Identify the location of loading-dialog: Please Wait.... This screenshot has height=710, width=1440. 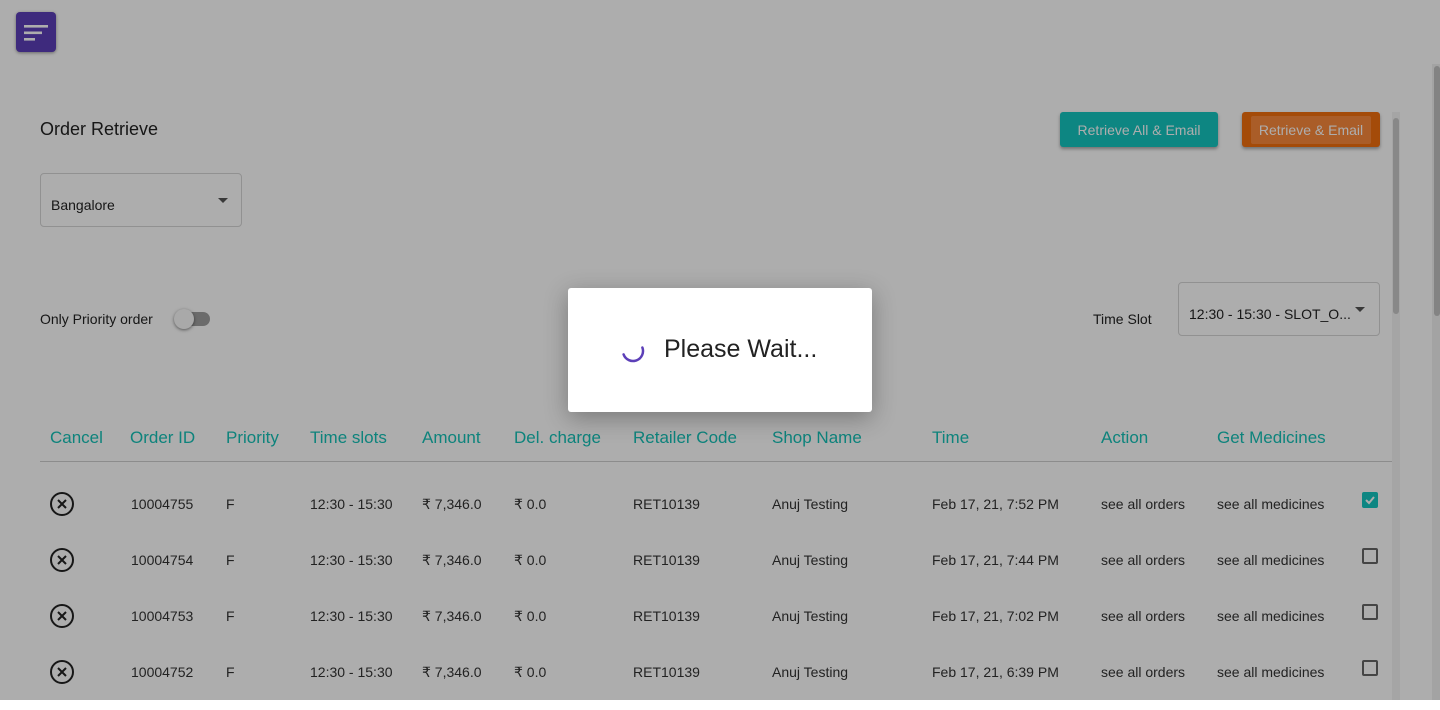
(720, 350).